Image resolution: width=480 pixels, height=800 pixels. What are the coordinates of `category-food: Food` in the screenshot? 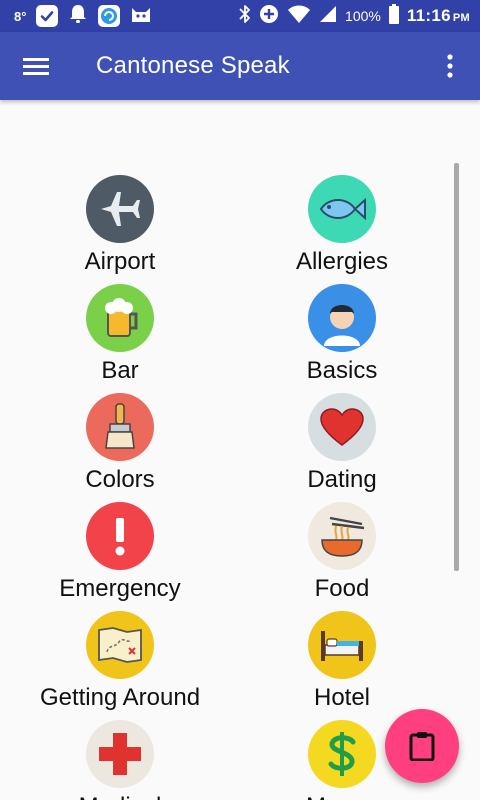 It's located at (342, 553).